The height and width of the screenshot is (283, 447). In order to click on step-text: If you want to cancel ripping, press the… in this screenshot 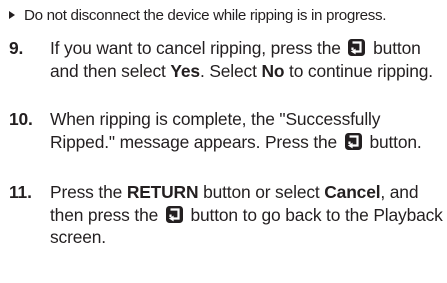, I will do `click(247, 59)`.